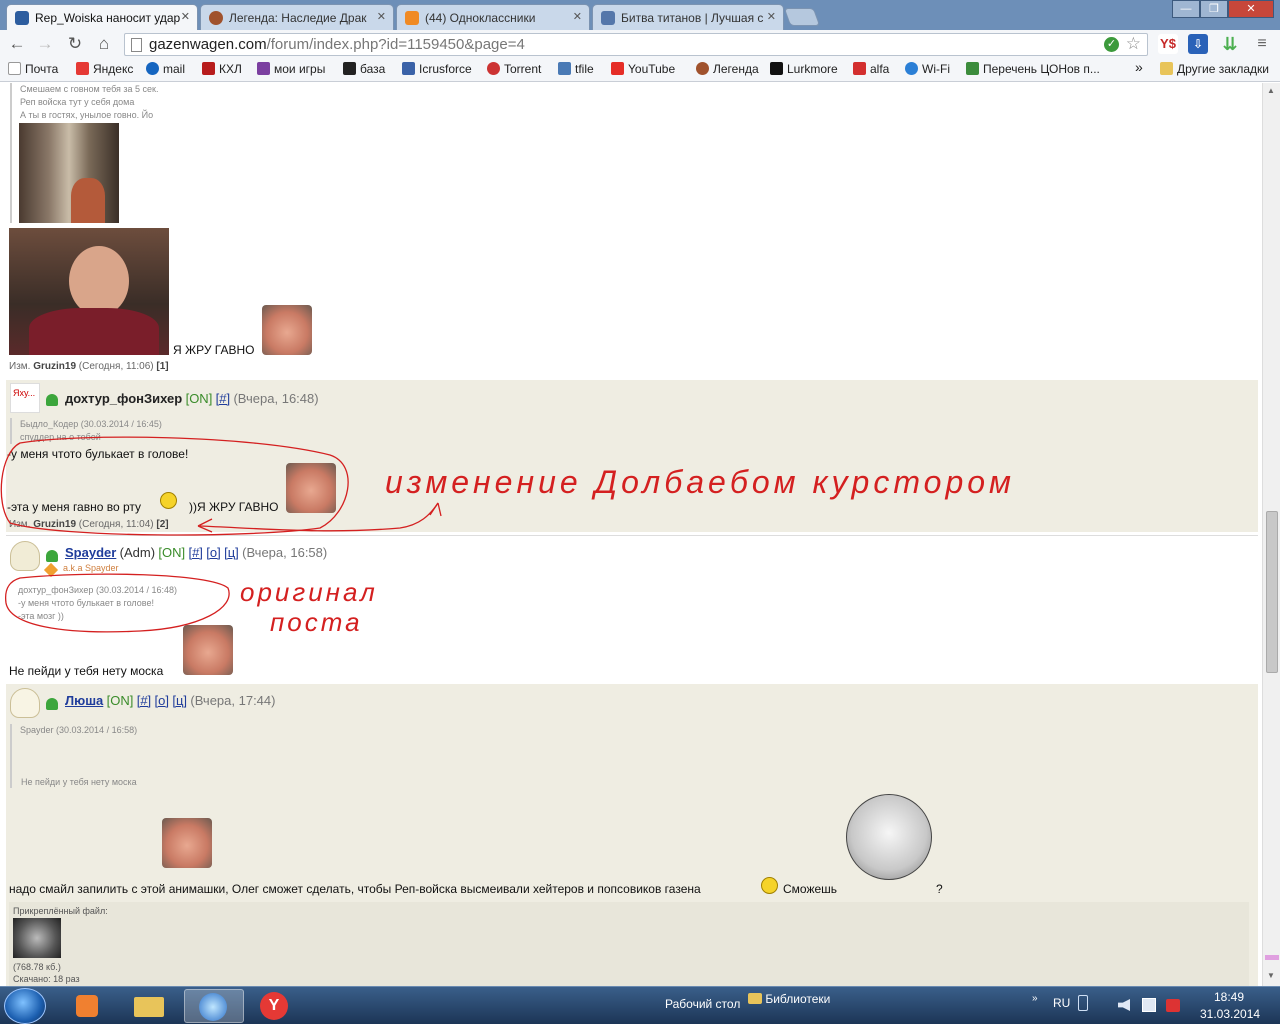 Image resolution: width=1280 pixels, height=1024 pixels. I want to click on page-icon, so click(136, 45).